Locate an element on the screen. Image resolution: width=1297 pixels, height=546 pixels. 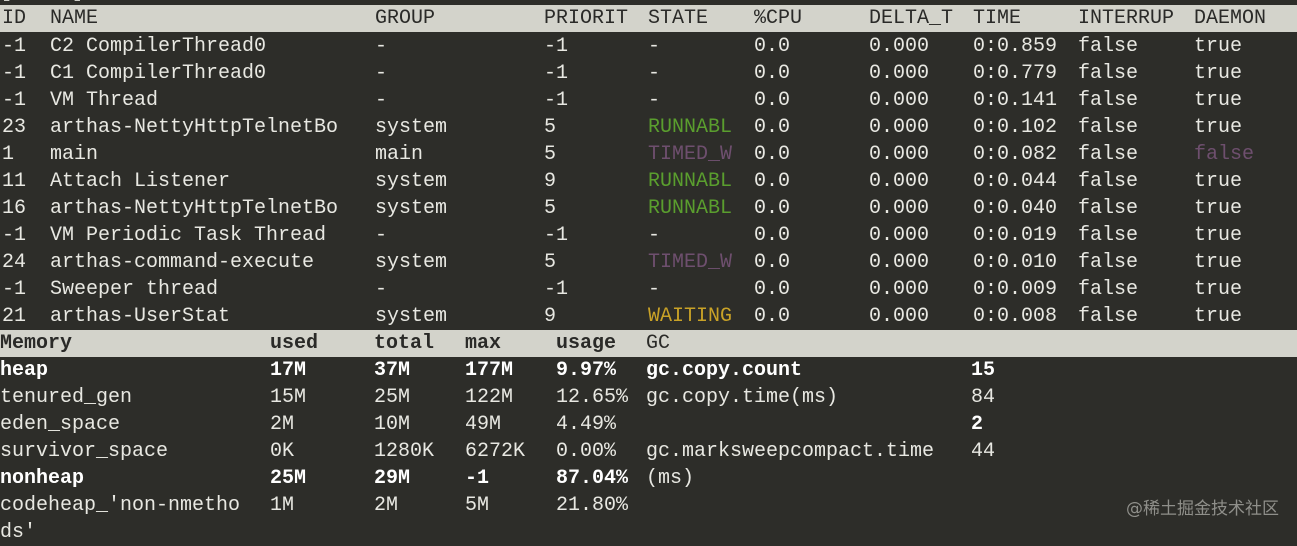
memory-usage-cell: 12.65% is located at coordinates (592, 397).